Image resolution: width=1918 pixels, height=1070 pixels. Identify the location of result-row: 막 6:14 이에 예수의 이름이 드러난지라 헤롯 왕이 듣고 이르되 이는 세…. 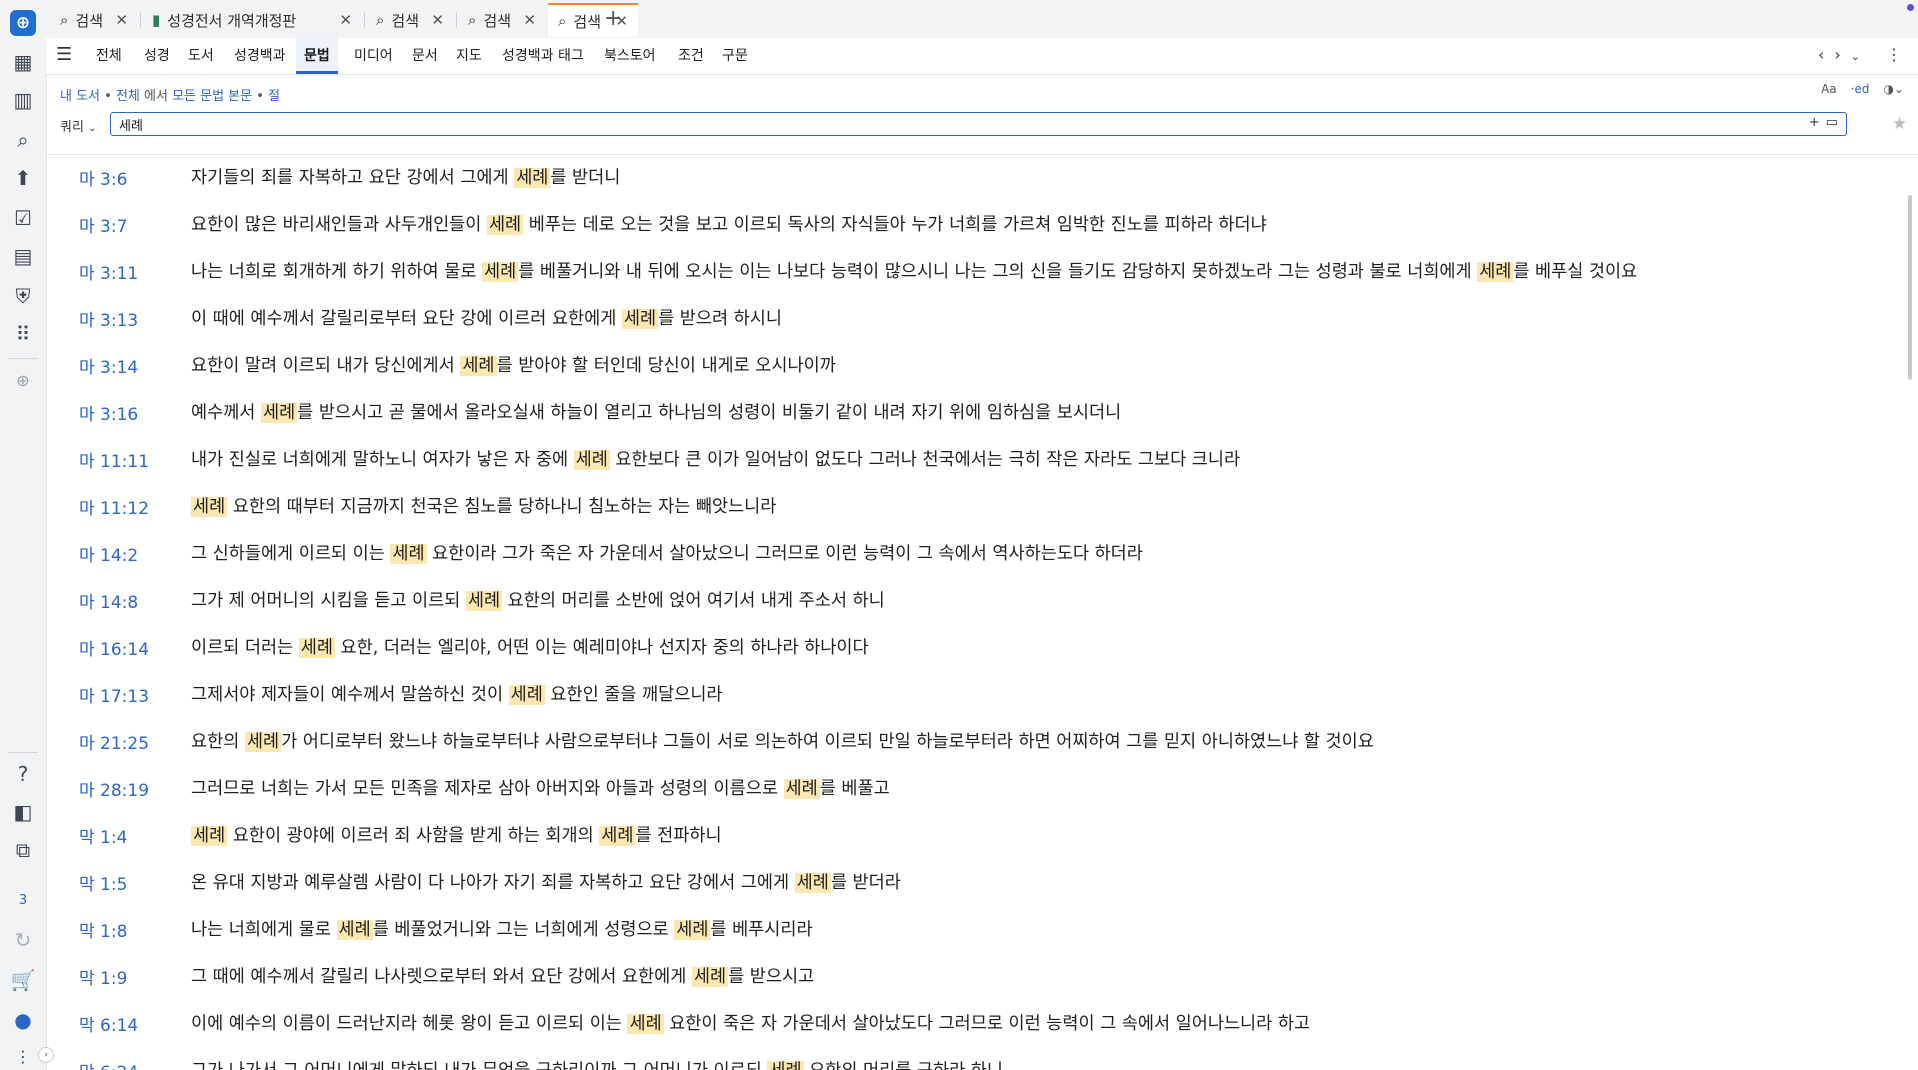
(976, 1024).